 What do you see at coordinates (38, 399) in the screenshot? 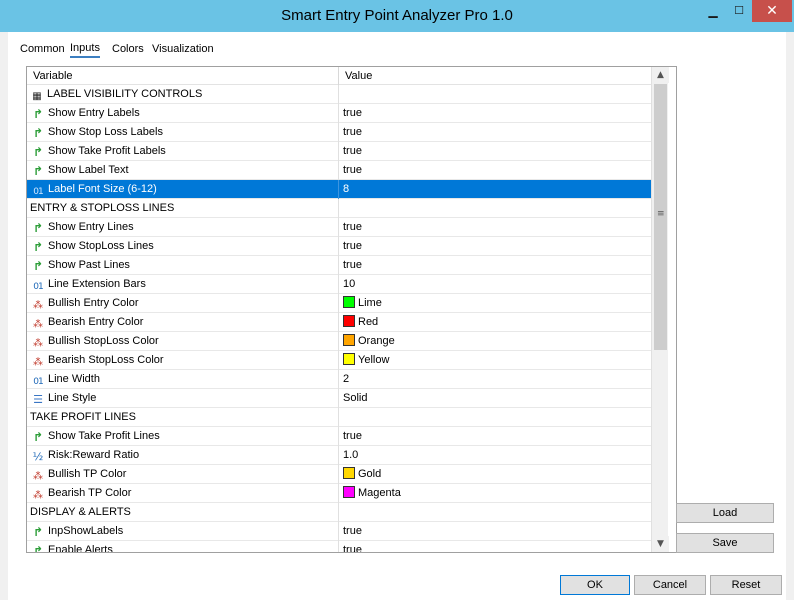
I see `line-style-icon: ☰` at bounding box center [38, 399].